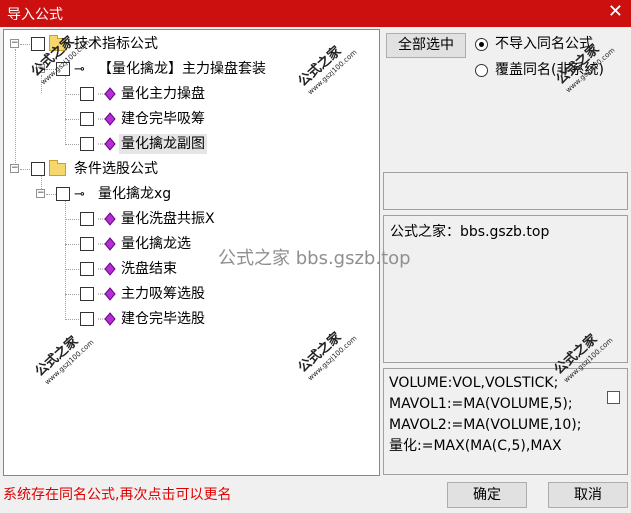 The image size is (631, 513). Describe the element at coordinates (163, 94) in the screenshot. I see `tree-item: 量化主力操盘` at that location.